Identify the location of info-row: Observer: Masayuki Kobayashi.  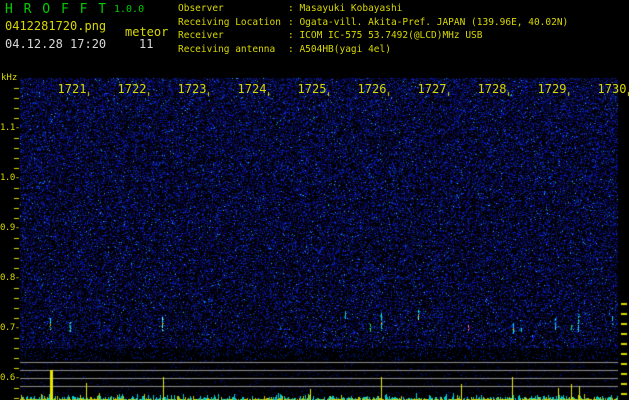
(373, 9).